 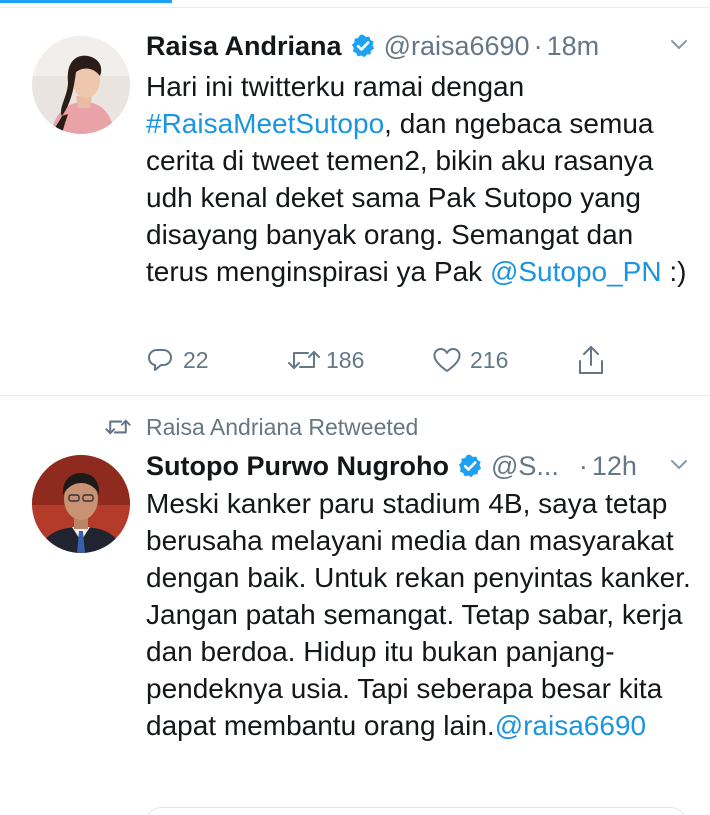 I want to click on retweet-context-text: Raisa Andriana Retweeted, so click(x=282, y=427).